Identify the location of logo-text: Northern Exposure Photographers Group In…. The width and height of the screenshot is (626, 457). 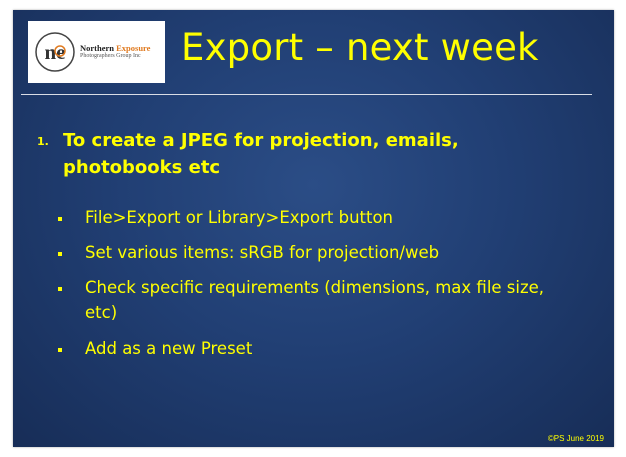
(115, 51).